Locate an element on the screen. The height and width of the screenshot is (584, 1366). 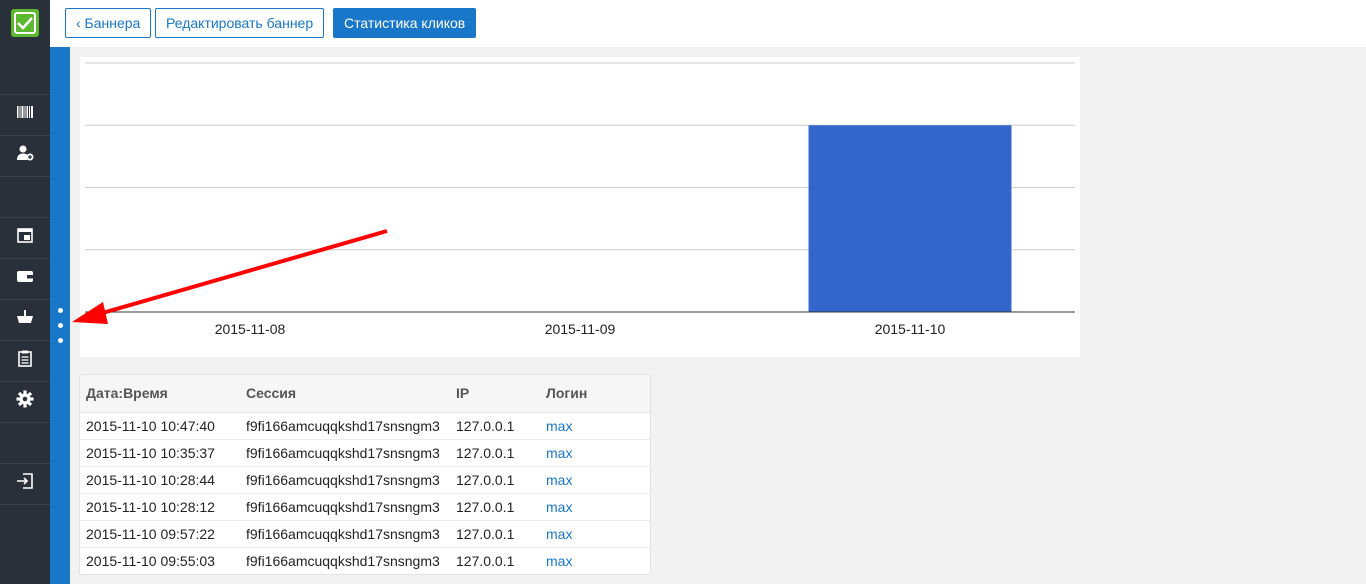
barcode-icon is located at coordinates (25, 114).